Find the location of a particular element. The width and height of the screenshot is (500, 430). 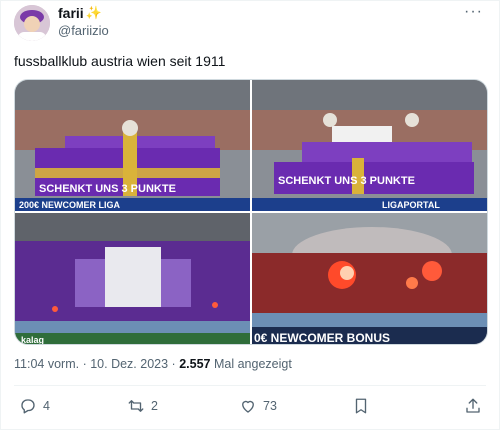

like-button: 73 is located at coordinates (258, 406).